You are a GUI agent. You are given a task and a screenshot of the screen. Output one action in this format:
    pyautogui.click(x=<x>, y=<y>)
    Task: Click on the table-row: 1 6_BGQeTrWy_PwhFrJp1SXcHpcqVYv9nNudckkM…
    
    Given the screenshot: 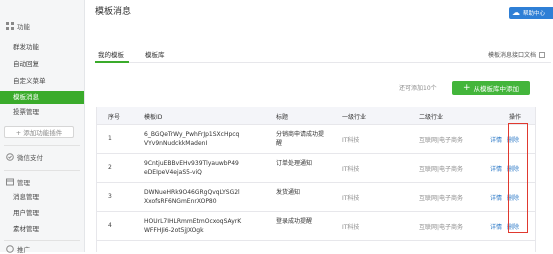 What is the action you would take?
    pyautogui.click(x=316, y=139)
    